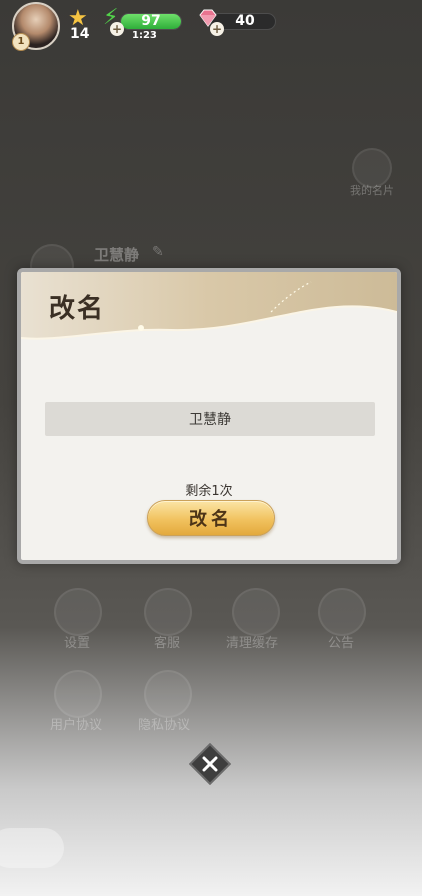 The image size is (422, 896). I want to click on my-card-label: 我的名片, so click(372, 190).